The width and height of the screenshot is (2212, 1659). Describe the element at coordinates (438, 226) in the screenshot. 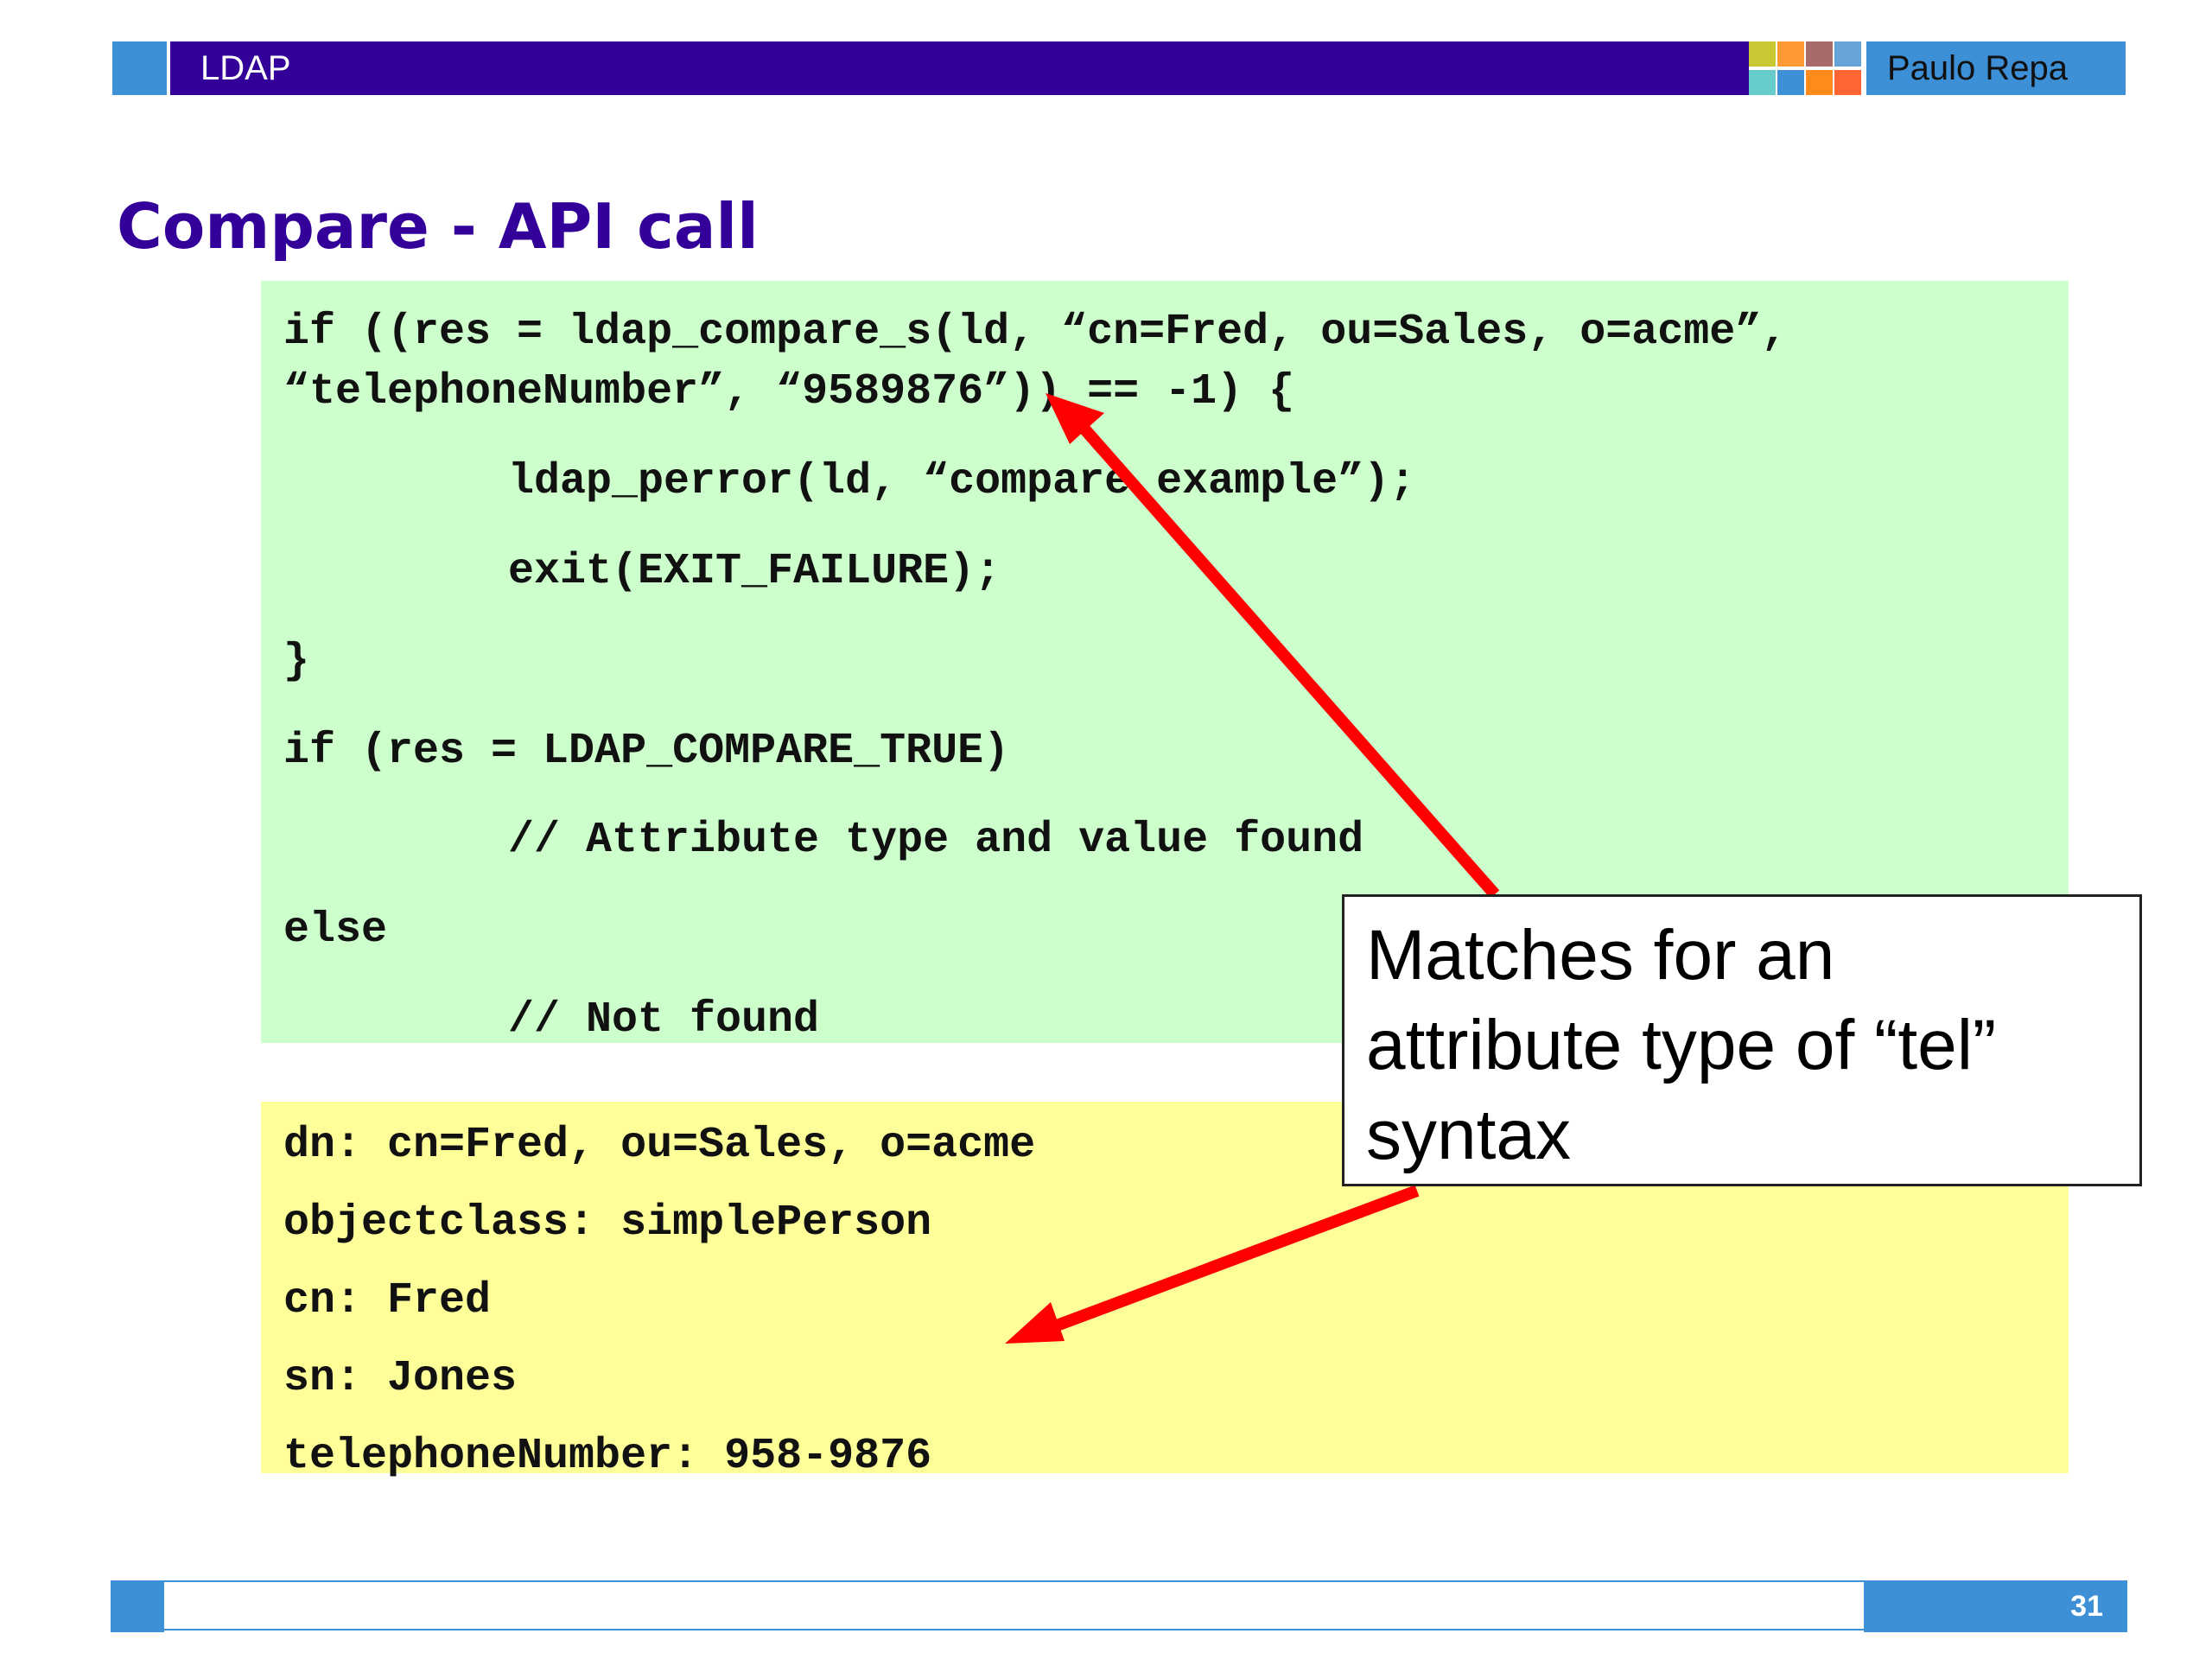

I see `slide-title: Compare - API call` at that location.